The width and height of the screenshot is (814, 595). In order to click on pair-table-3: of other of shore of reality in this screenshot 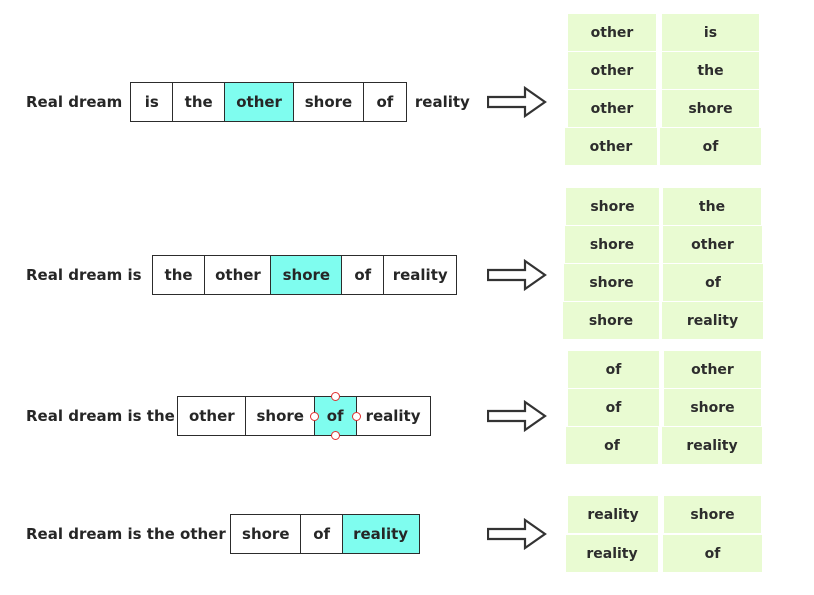, I will do `click(664, 407)`.